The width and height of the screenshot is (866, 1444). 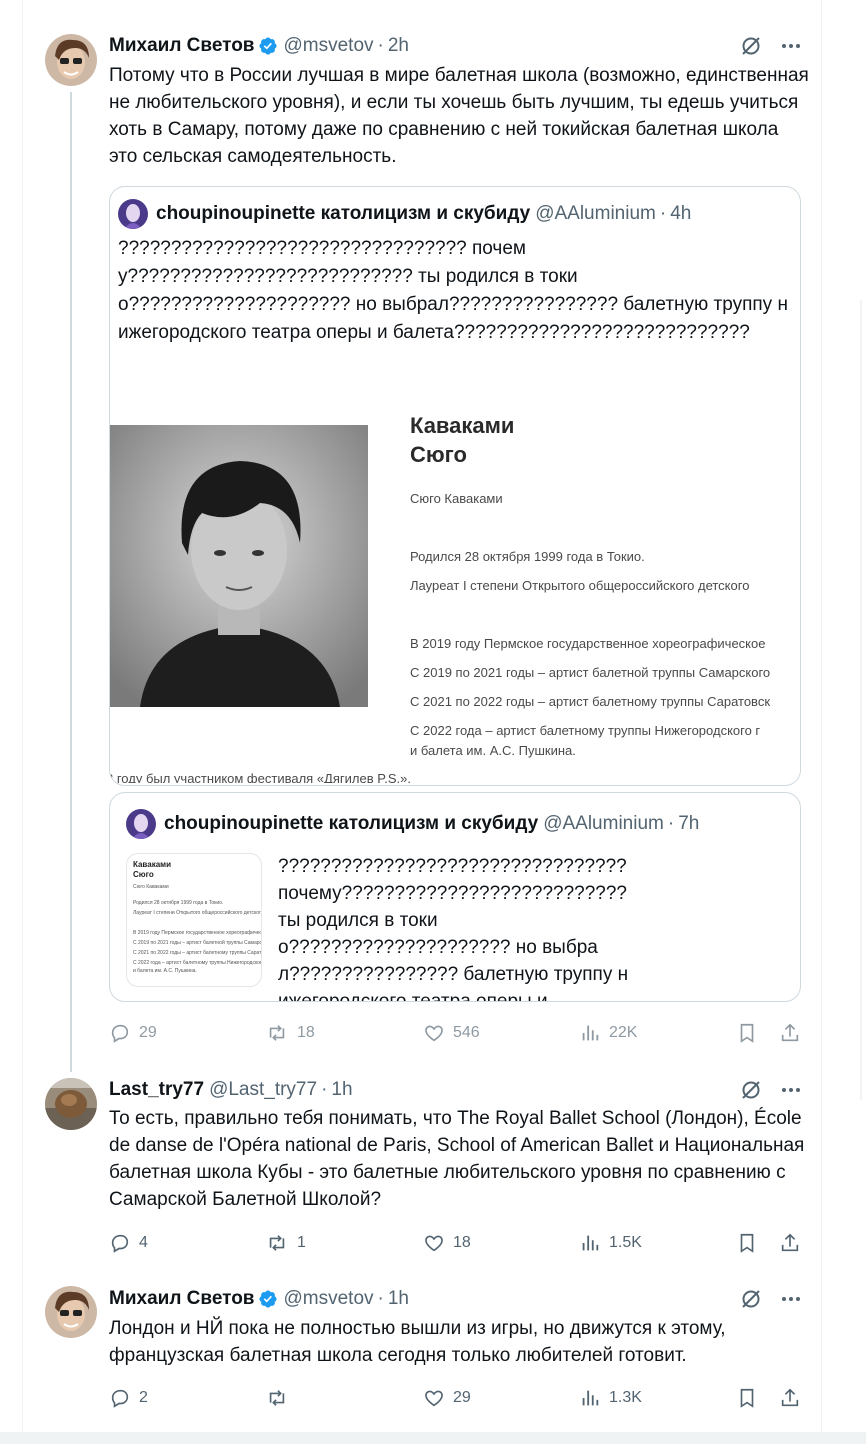 I want to click on tweet-actions: 4 1 18 1.5K, so click(x=459, y=1243).